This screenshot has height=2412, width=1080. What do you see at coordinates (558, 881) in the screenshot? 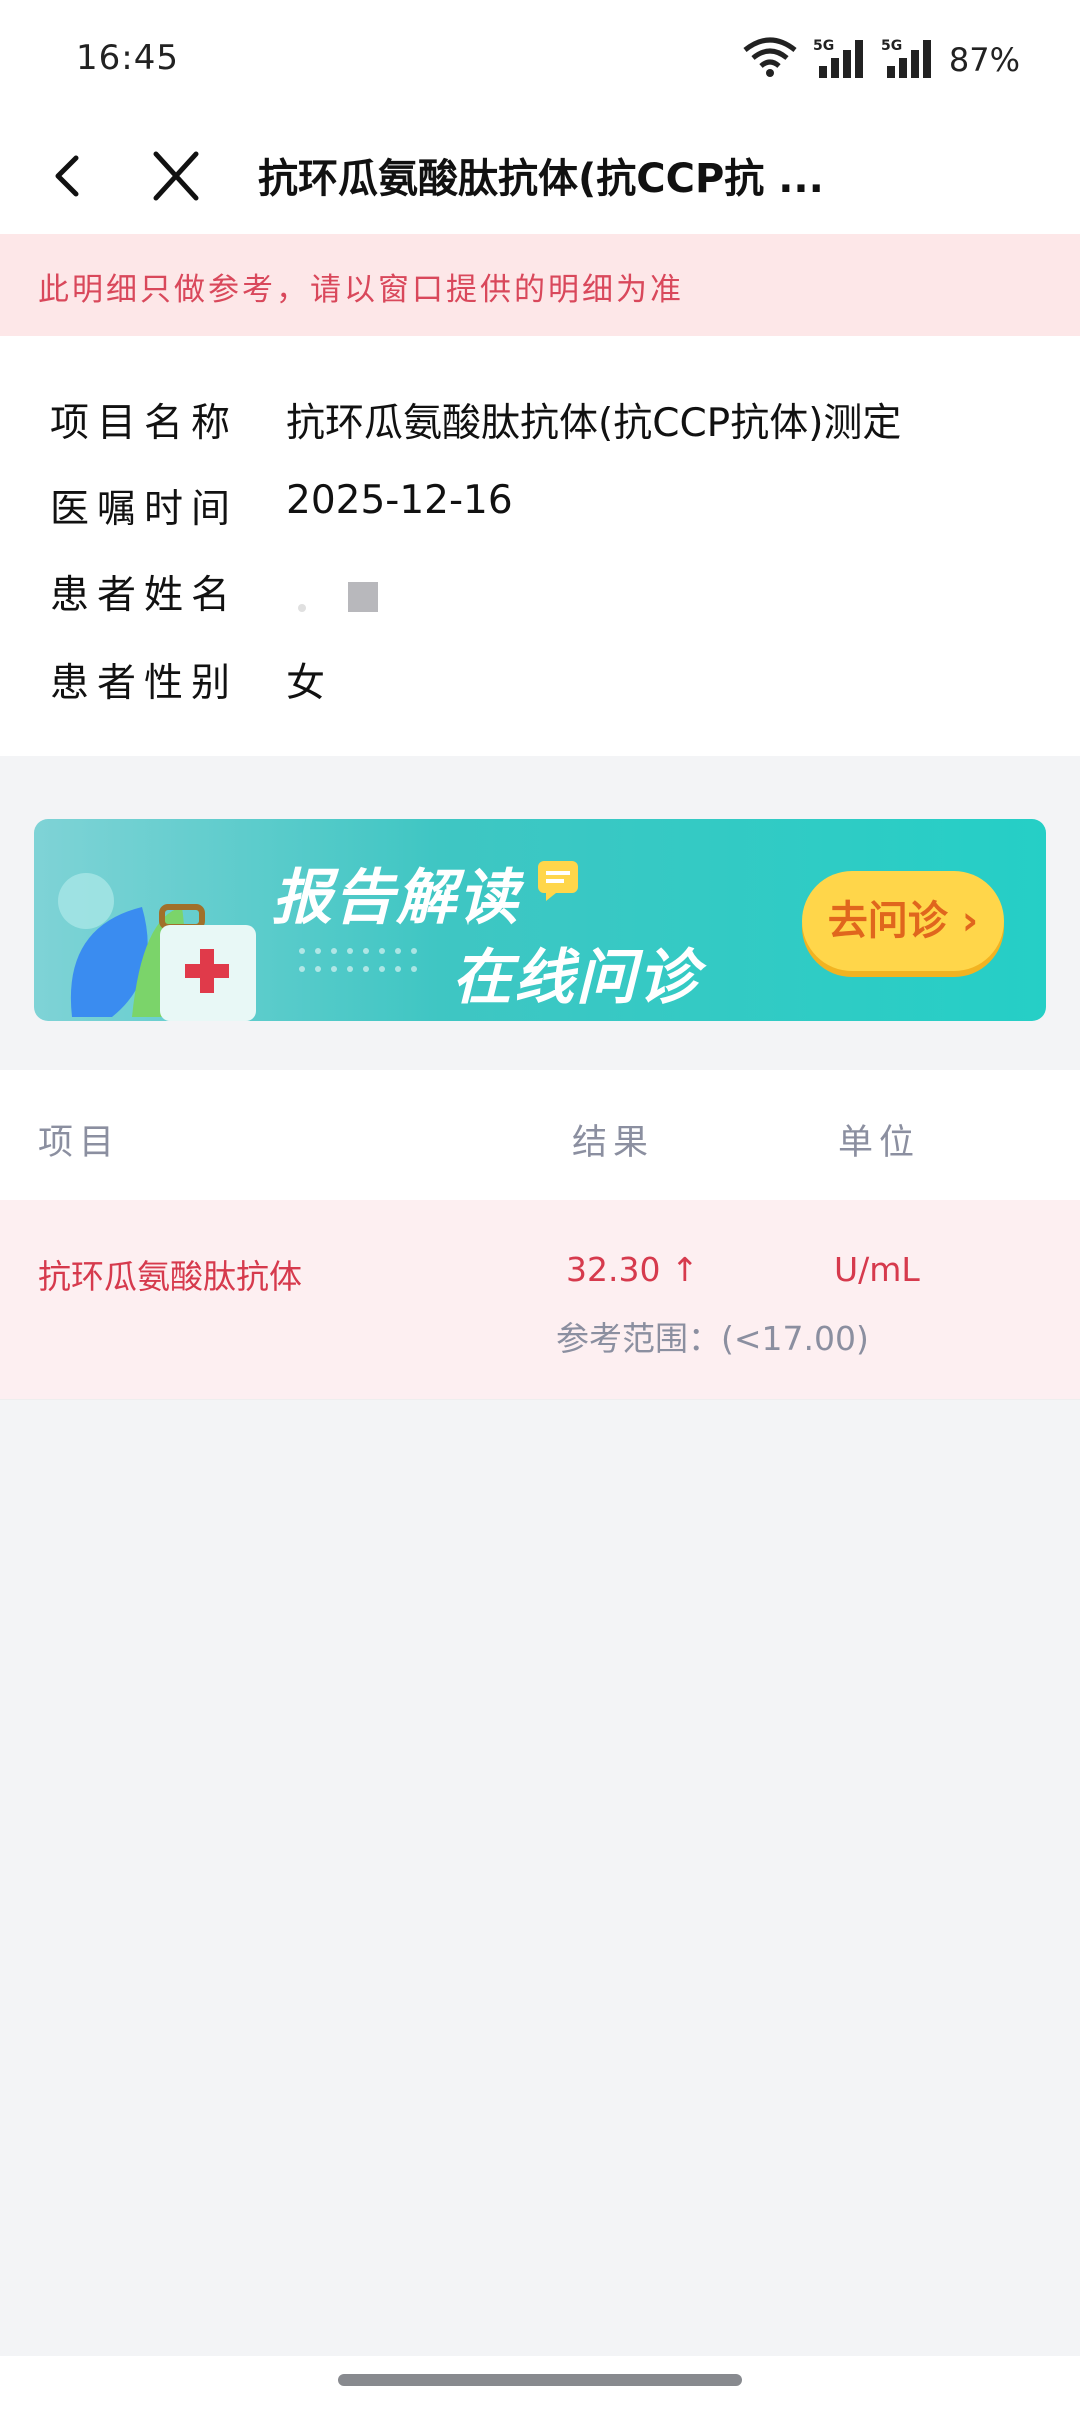
I see `chat-bubble-icon` at bounding box center [558, 881].